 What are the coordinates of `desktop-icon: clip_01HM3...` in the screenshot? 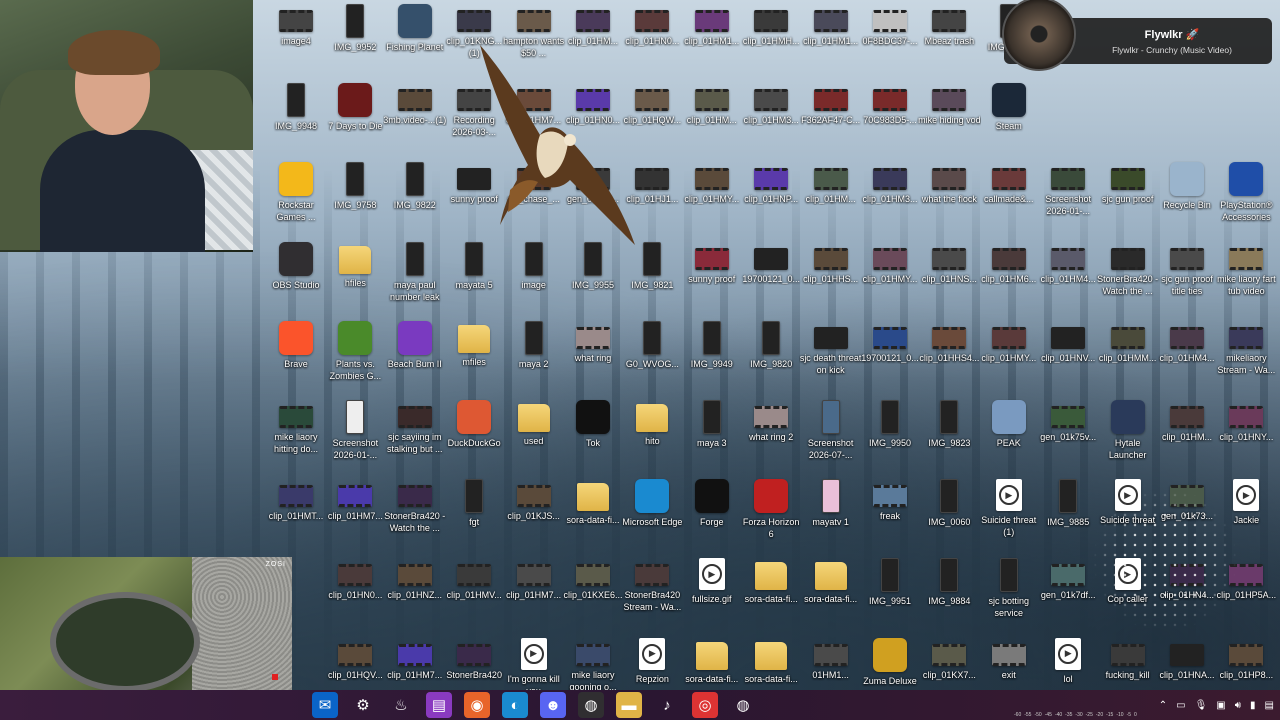 It's located at (890, 182).